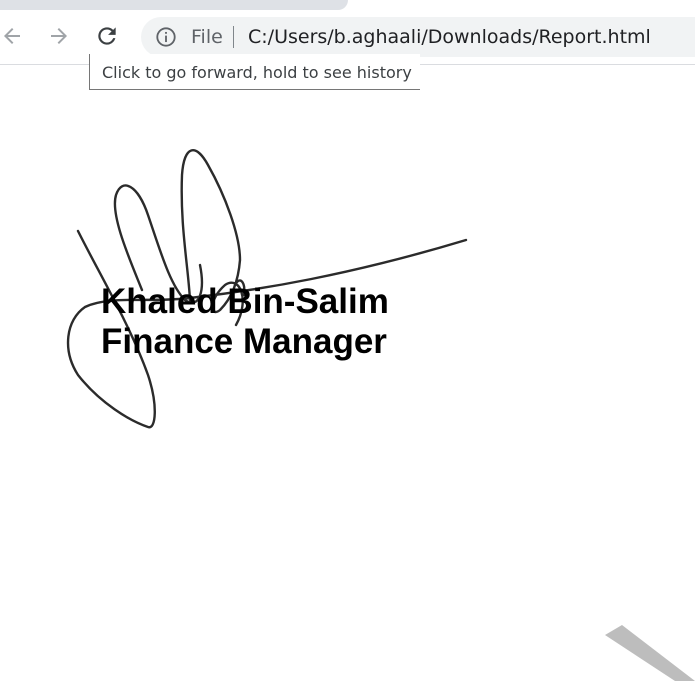  What do you see at coordinates (245, 301) in the screenshot?
I see `signer-name: Khaled Bin-Salim` at bounding box center [245, 301].